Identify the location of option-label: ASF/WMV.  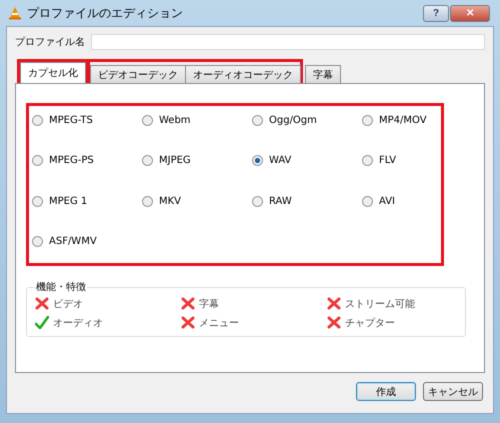
(73, 241).